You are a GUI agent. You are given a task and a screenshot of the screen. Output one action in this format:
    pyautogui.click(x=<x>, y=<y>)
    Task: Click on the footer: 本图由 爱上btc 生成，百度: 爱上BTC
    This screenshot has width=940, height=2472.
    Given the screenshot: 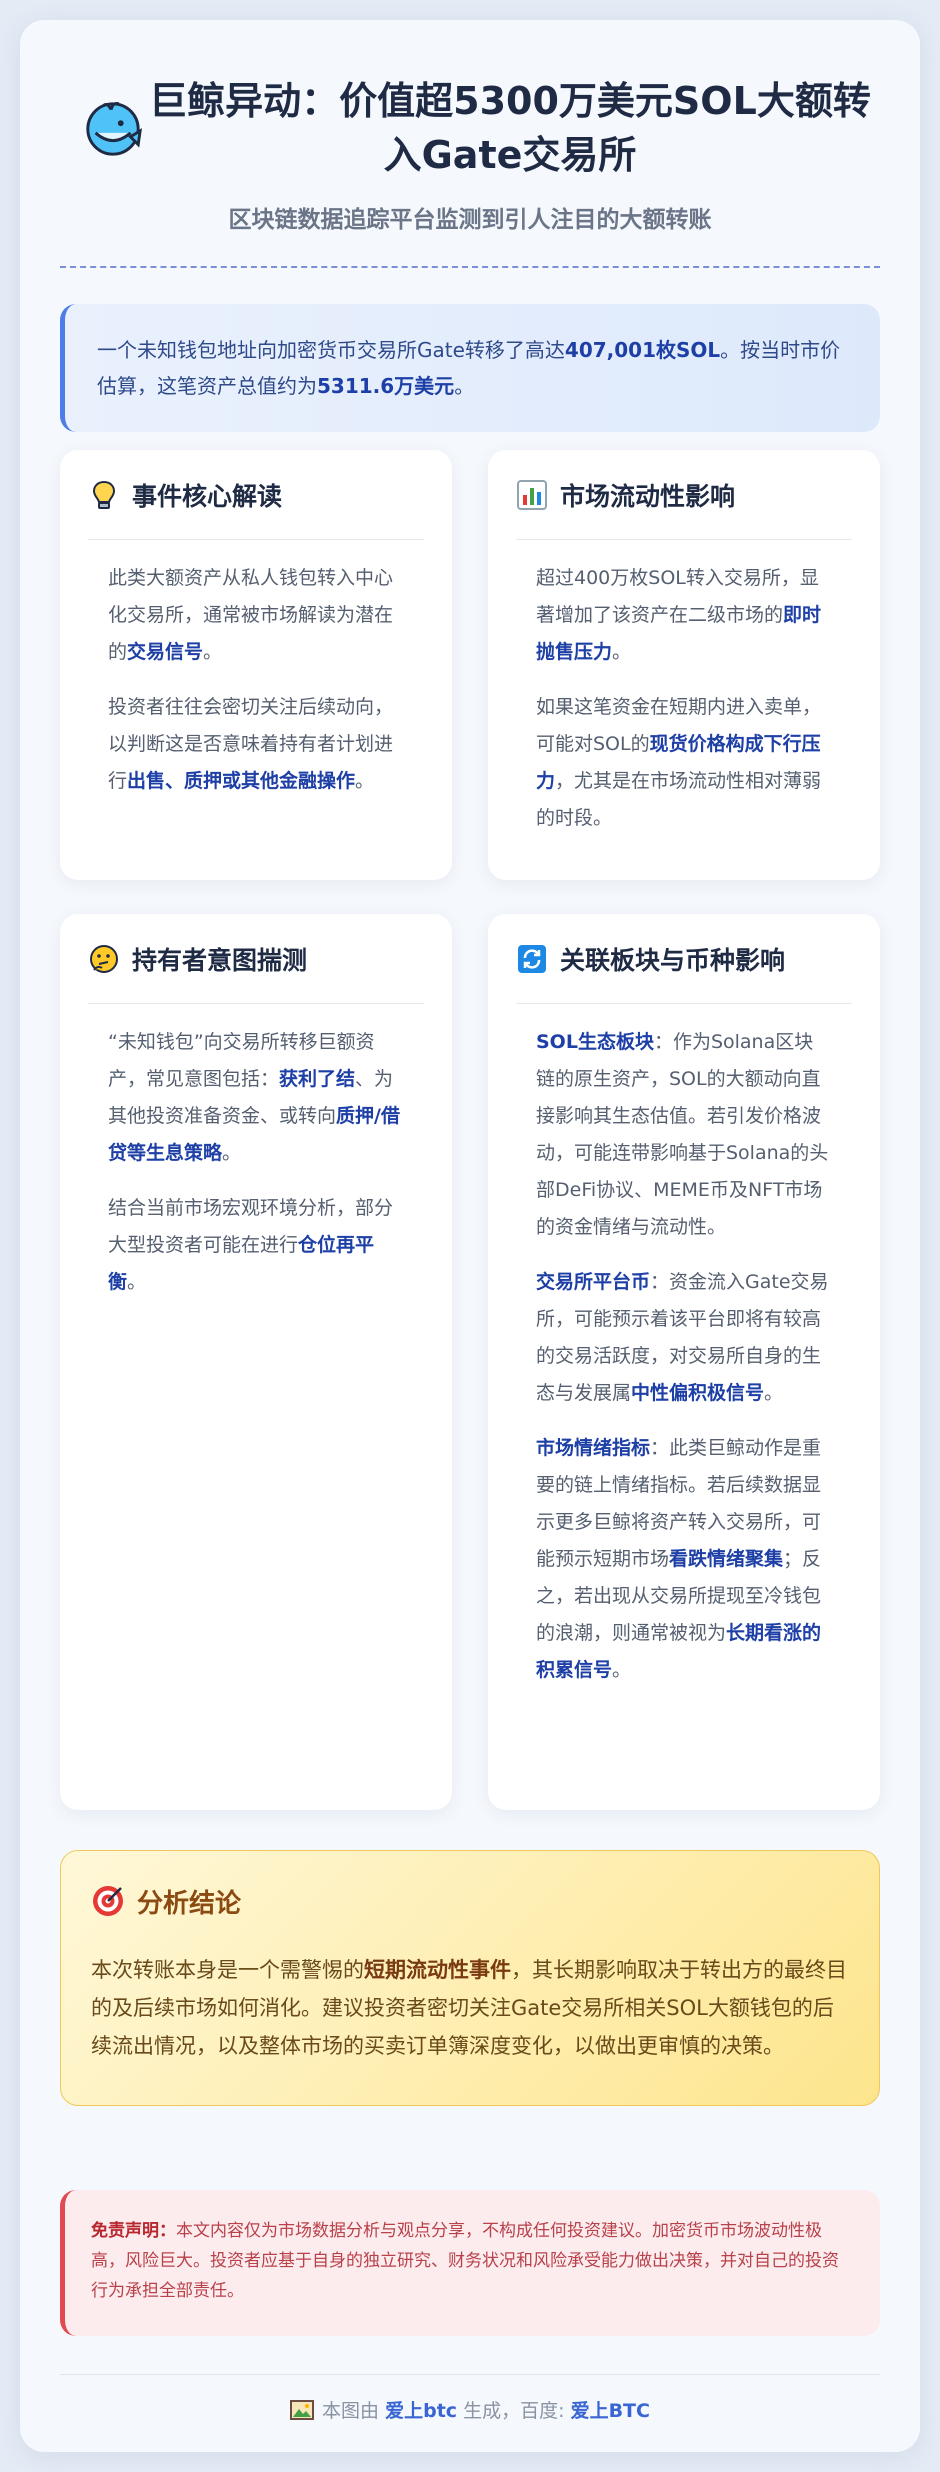 What is the action you would take?
    pyautogui.click(x=470, y=2409)
    